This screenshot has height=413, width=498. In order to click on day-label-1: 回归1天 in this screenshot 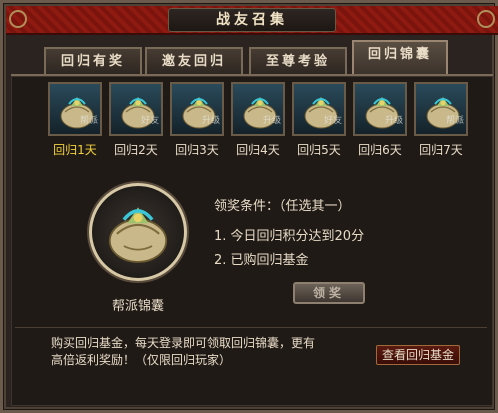, I will do `click(75, 150)`.